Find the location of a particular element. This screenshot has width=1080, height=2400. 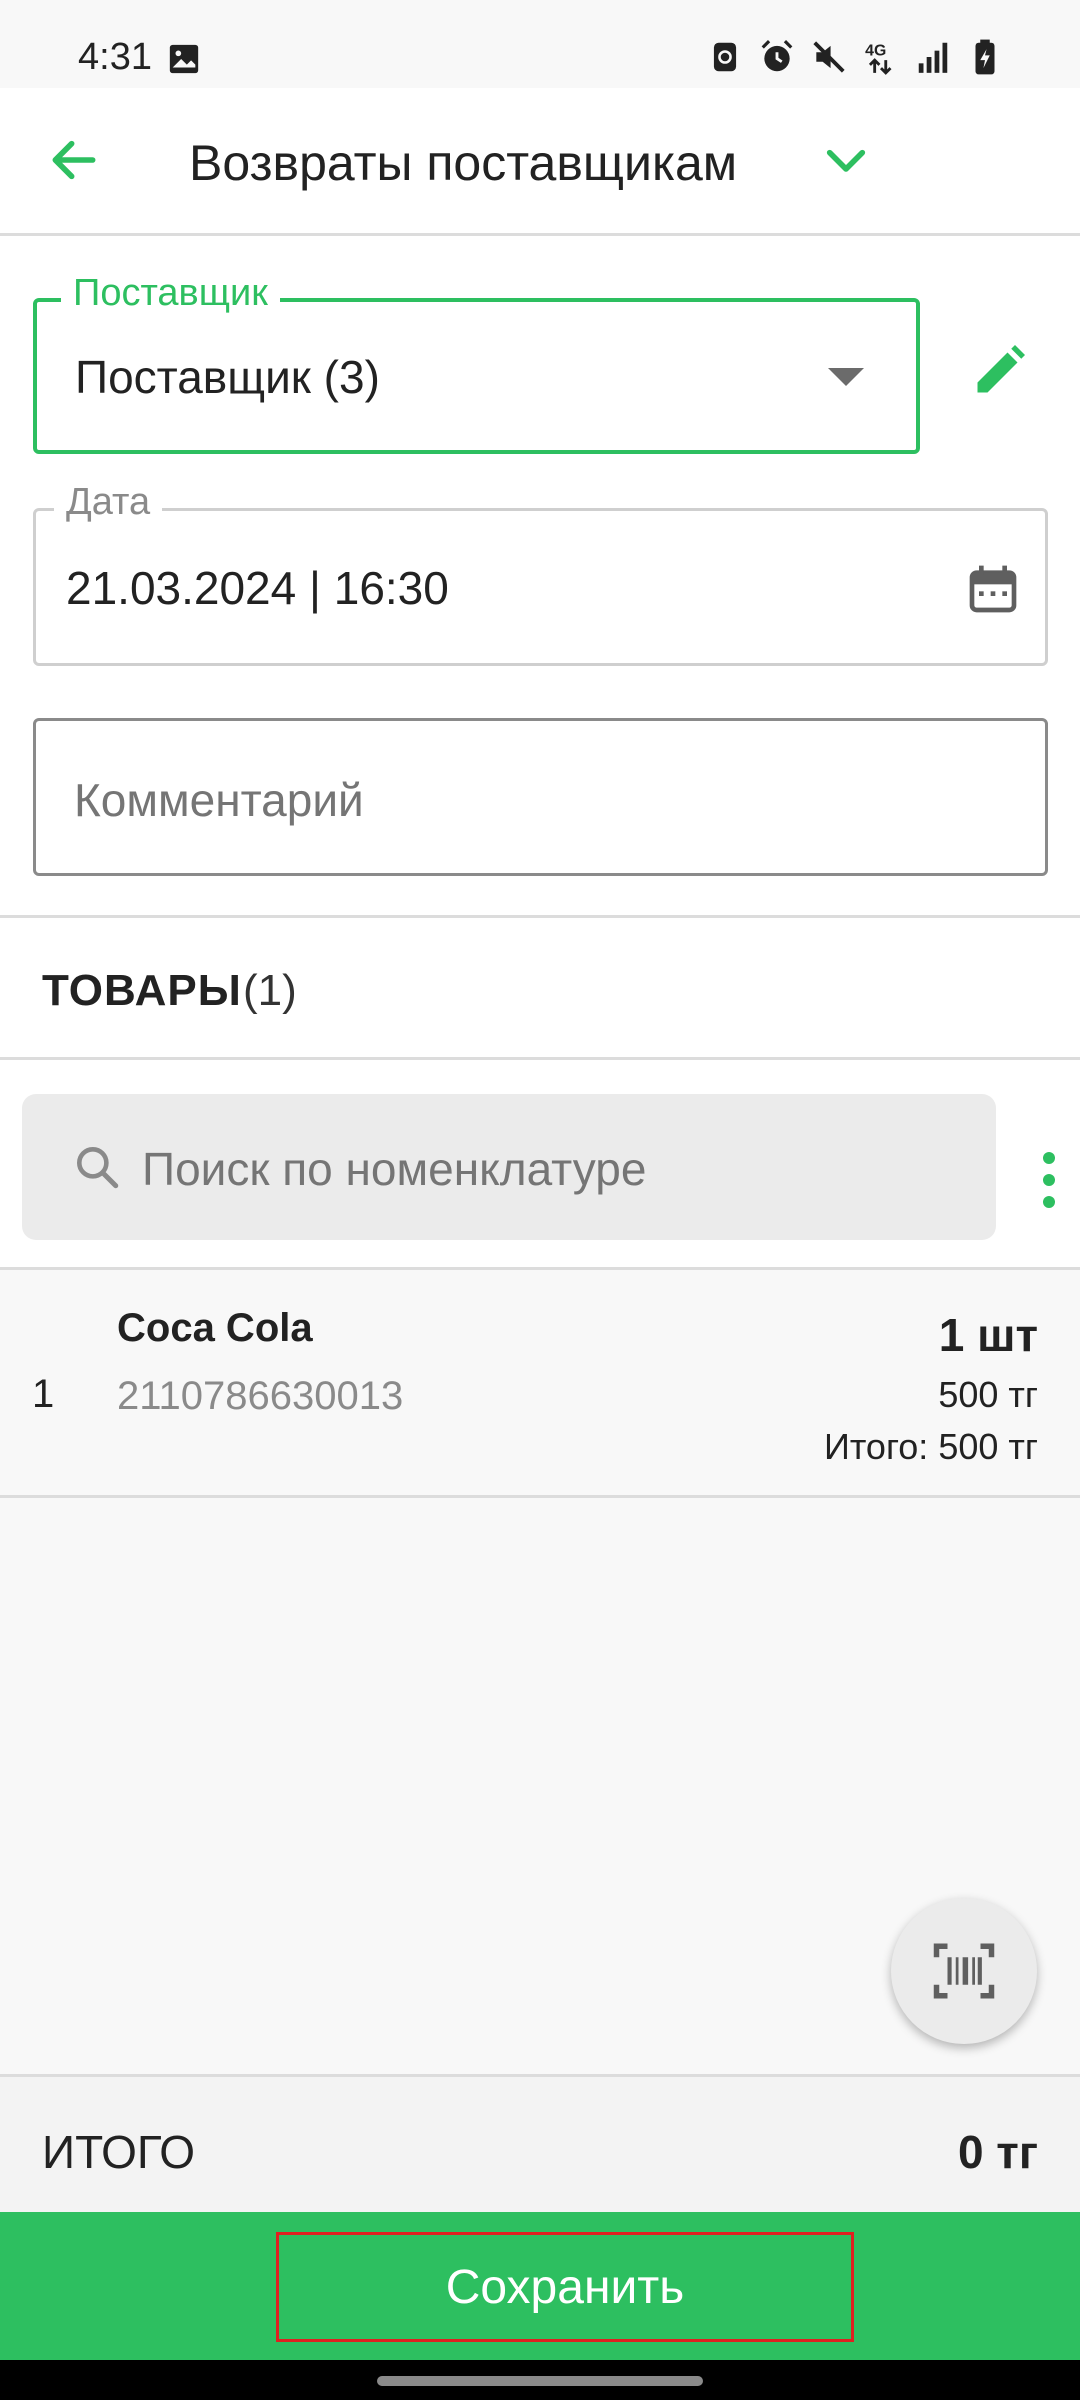

search-input: Поиск по номенклатуре is located at coordinates (509, 1167).